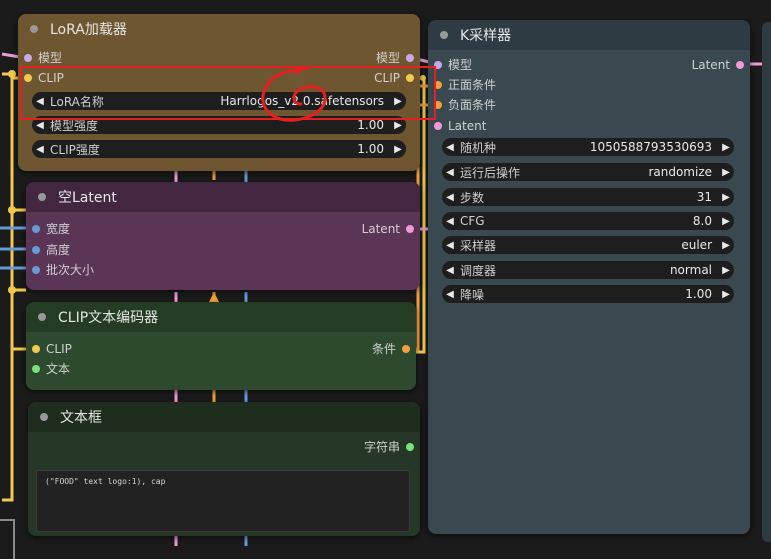 The height and width of the screenshot is (559, 771). I want to click on text-input-area: ("FOOD" text logo:1), cap, so click(223, 501).